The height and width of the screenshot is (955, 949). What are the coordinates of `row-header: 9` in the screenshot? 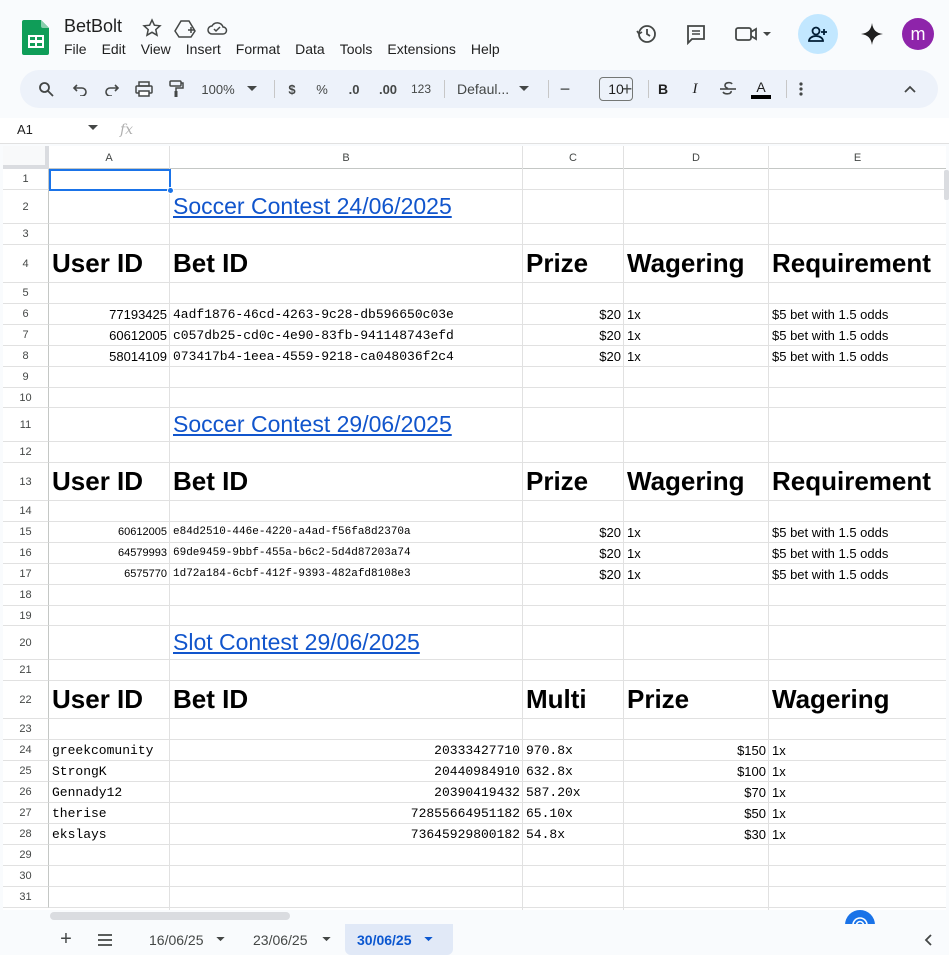 It's located at (26, 377).